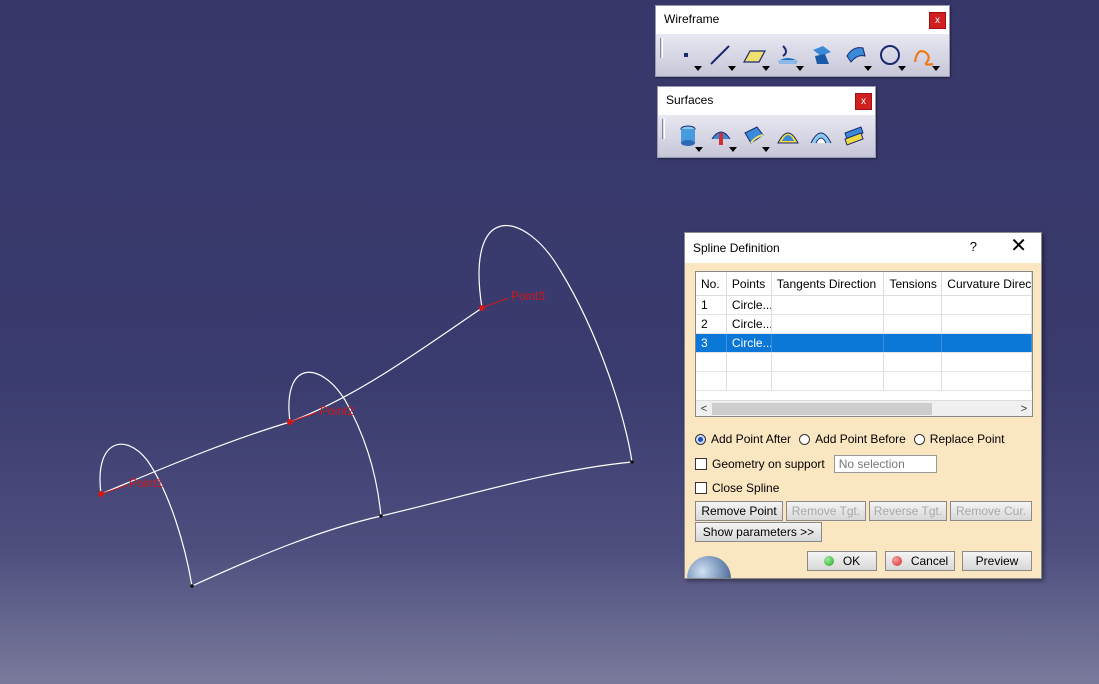 This screenshot has width=1099, height=684. I want to click on help-button: ?, so click(973, 246).